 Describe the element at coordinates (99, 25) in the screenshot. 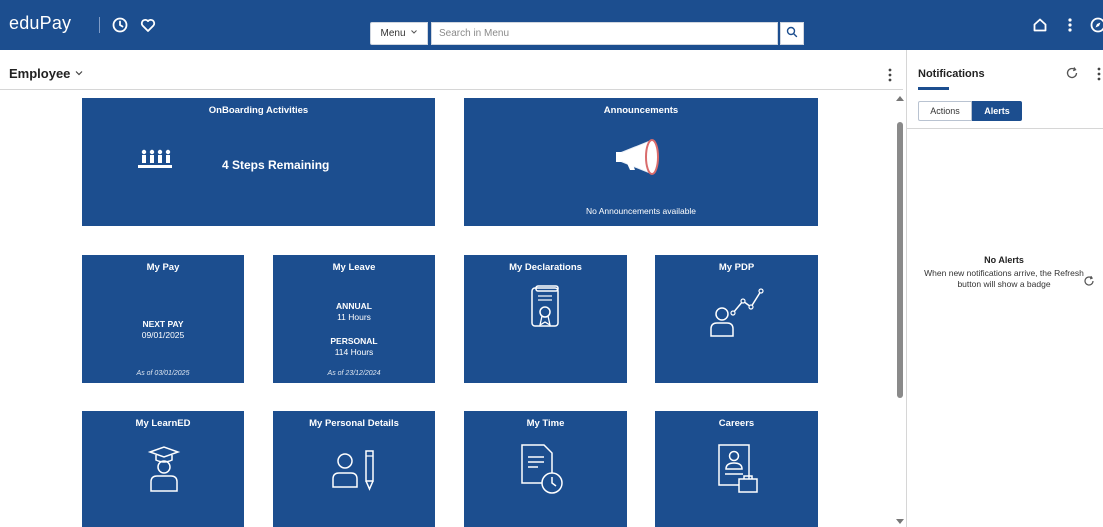

I see `brand-divider` at that location.